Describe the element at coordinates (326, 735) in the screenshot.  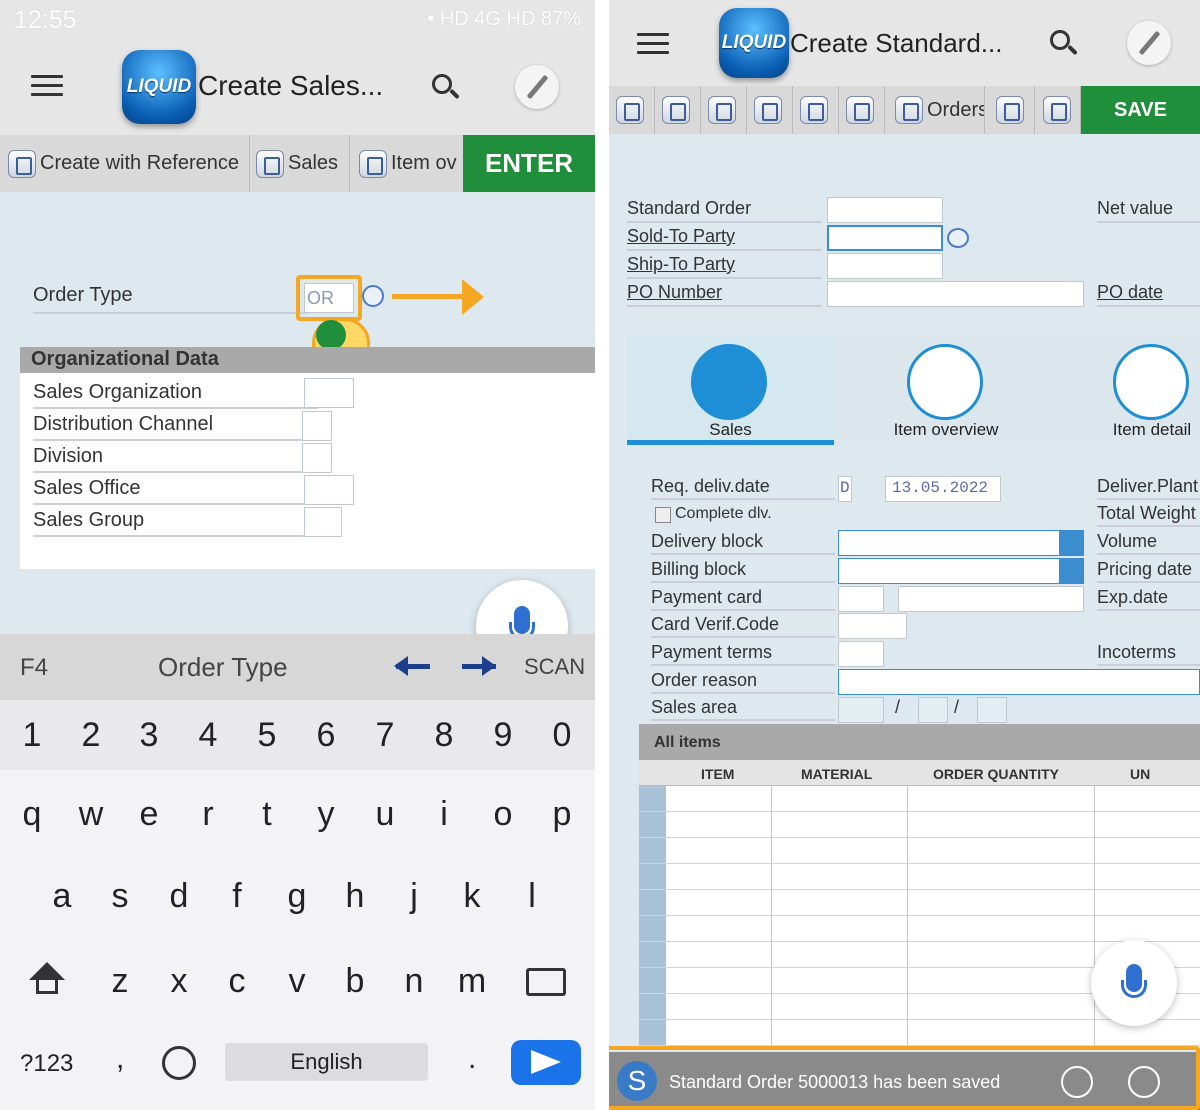
I see `key-6: 6` at that location.